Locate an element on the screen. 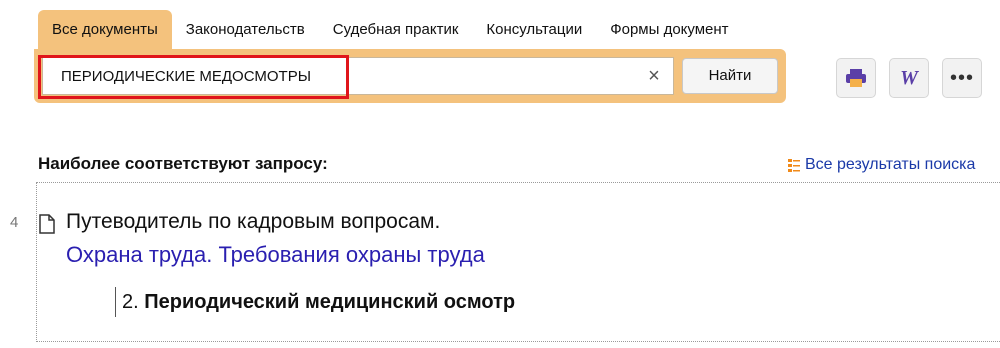  printer-icon is located at coordinates (856, 78).